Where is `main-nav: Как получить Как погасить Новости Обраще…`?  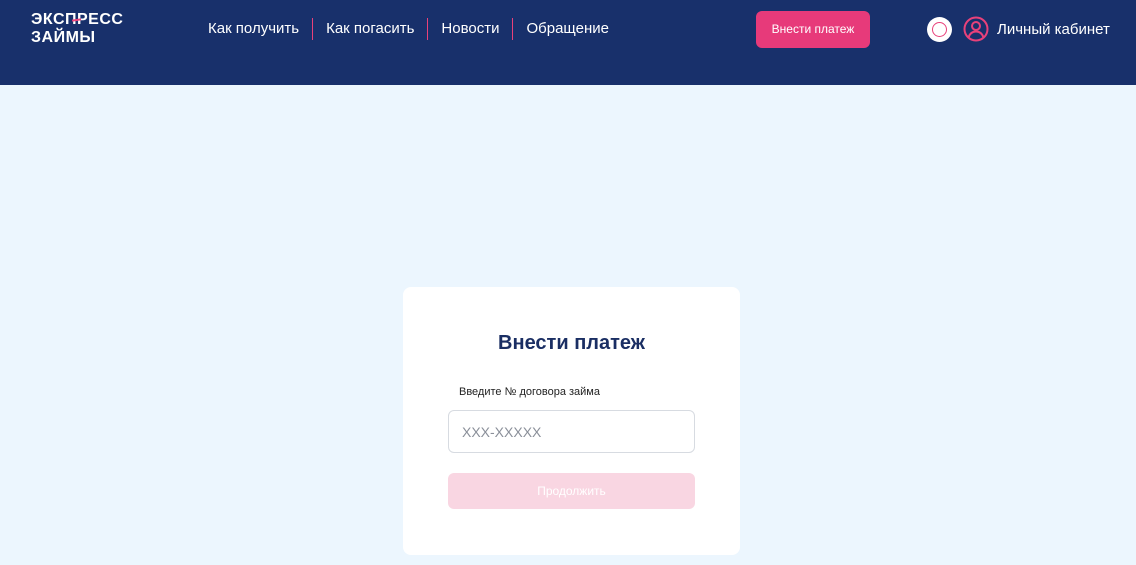
main-nav: Как получить Как погасить Новости Обраще… is located at coordinates (408, 29).